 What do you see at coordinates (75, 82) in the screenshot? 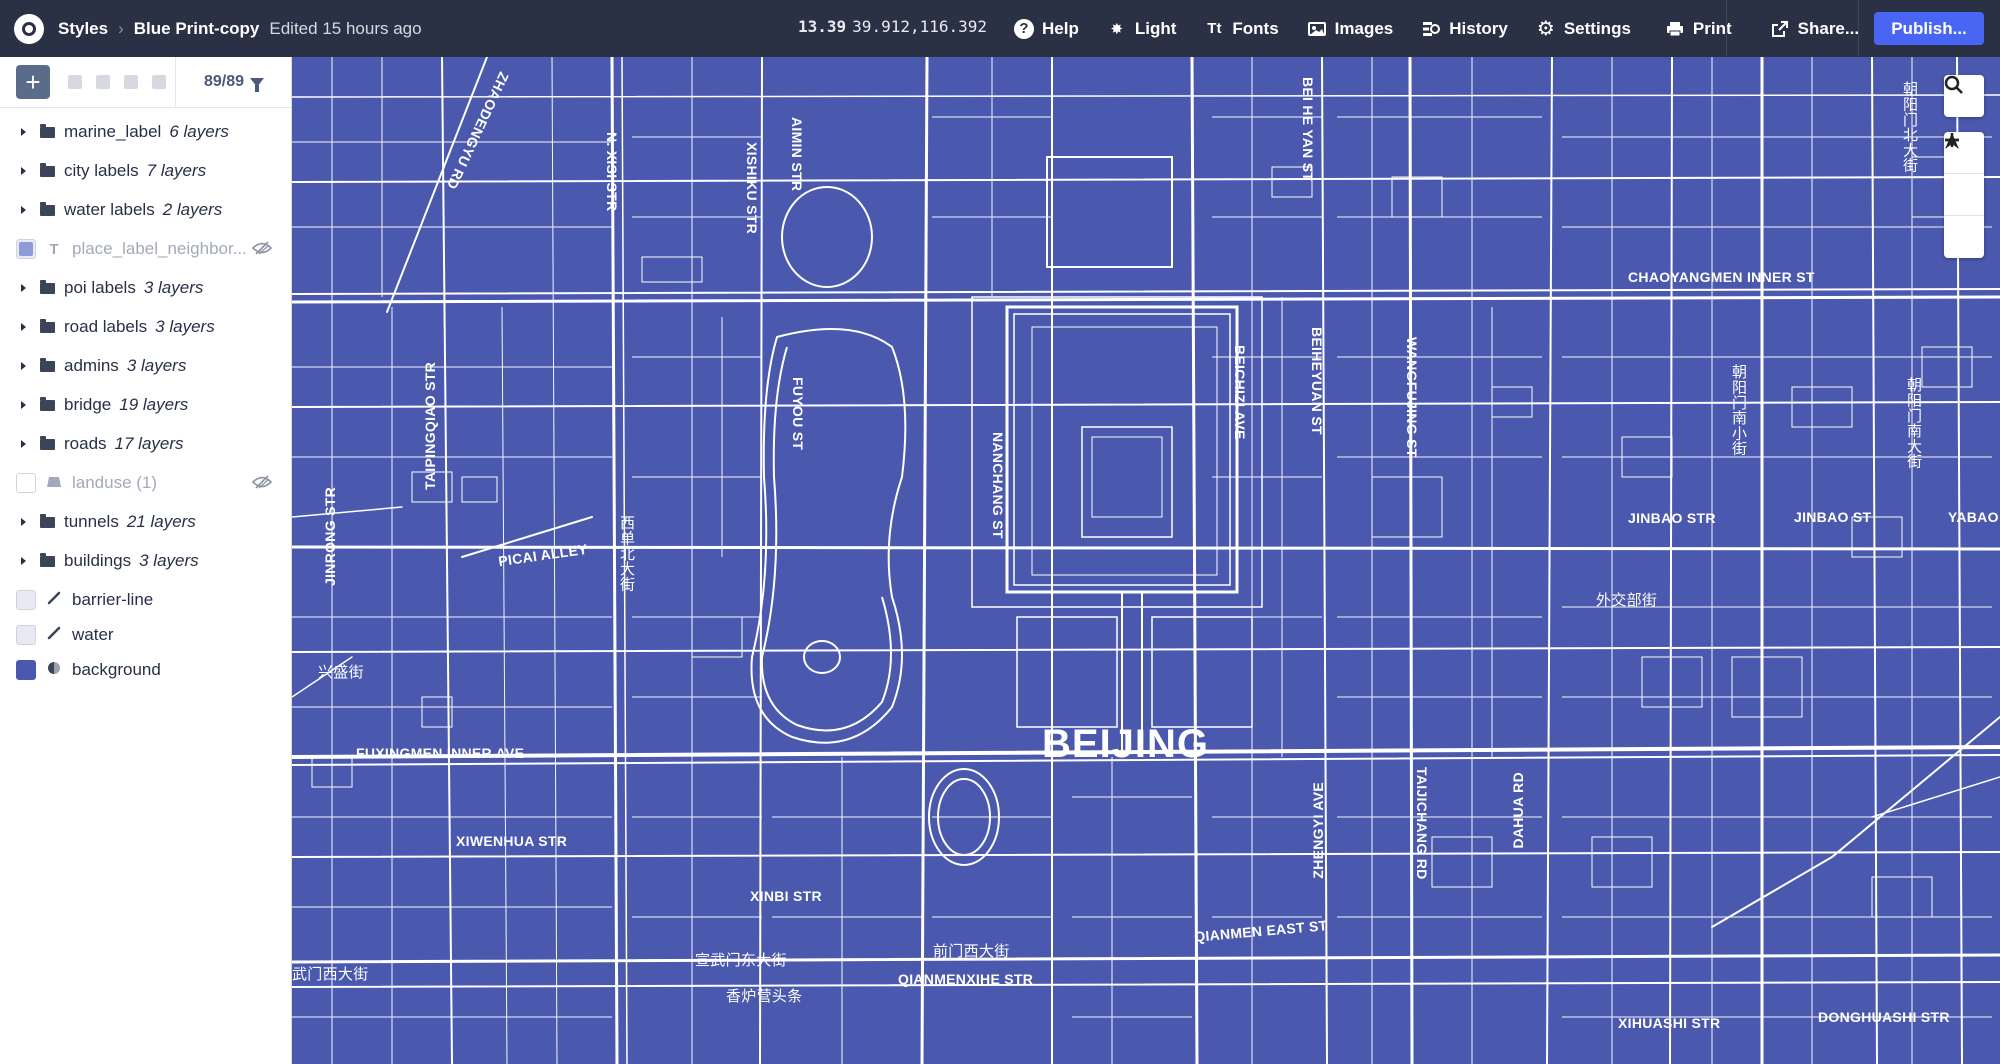
I see `duplicate-icon` at bounding box center [75, 82].